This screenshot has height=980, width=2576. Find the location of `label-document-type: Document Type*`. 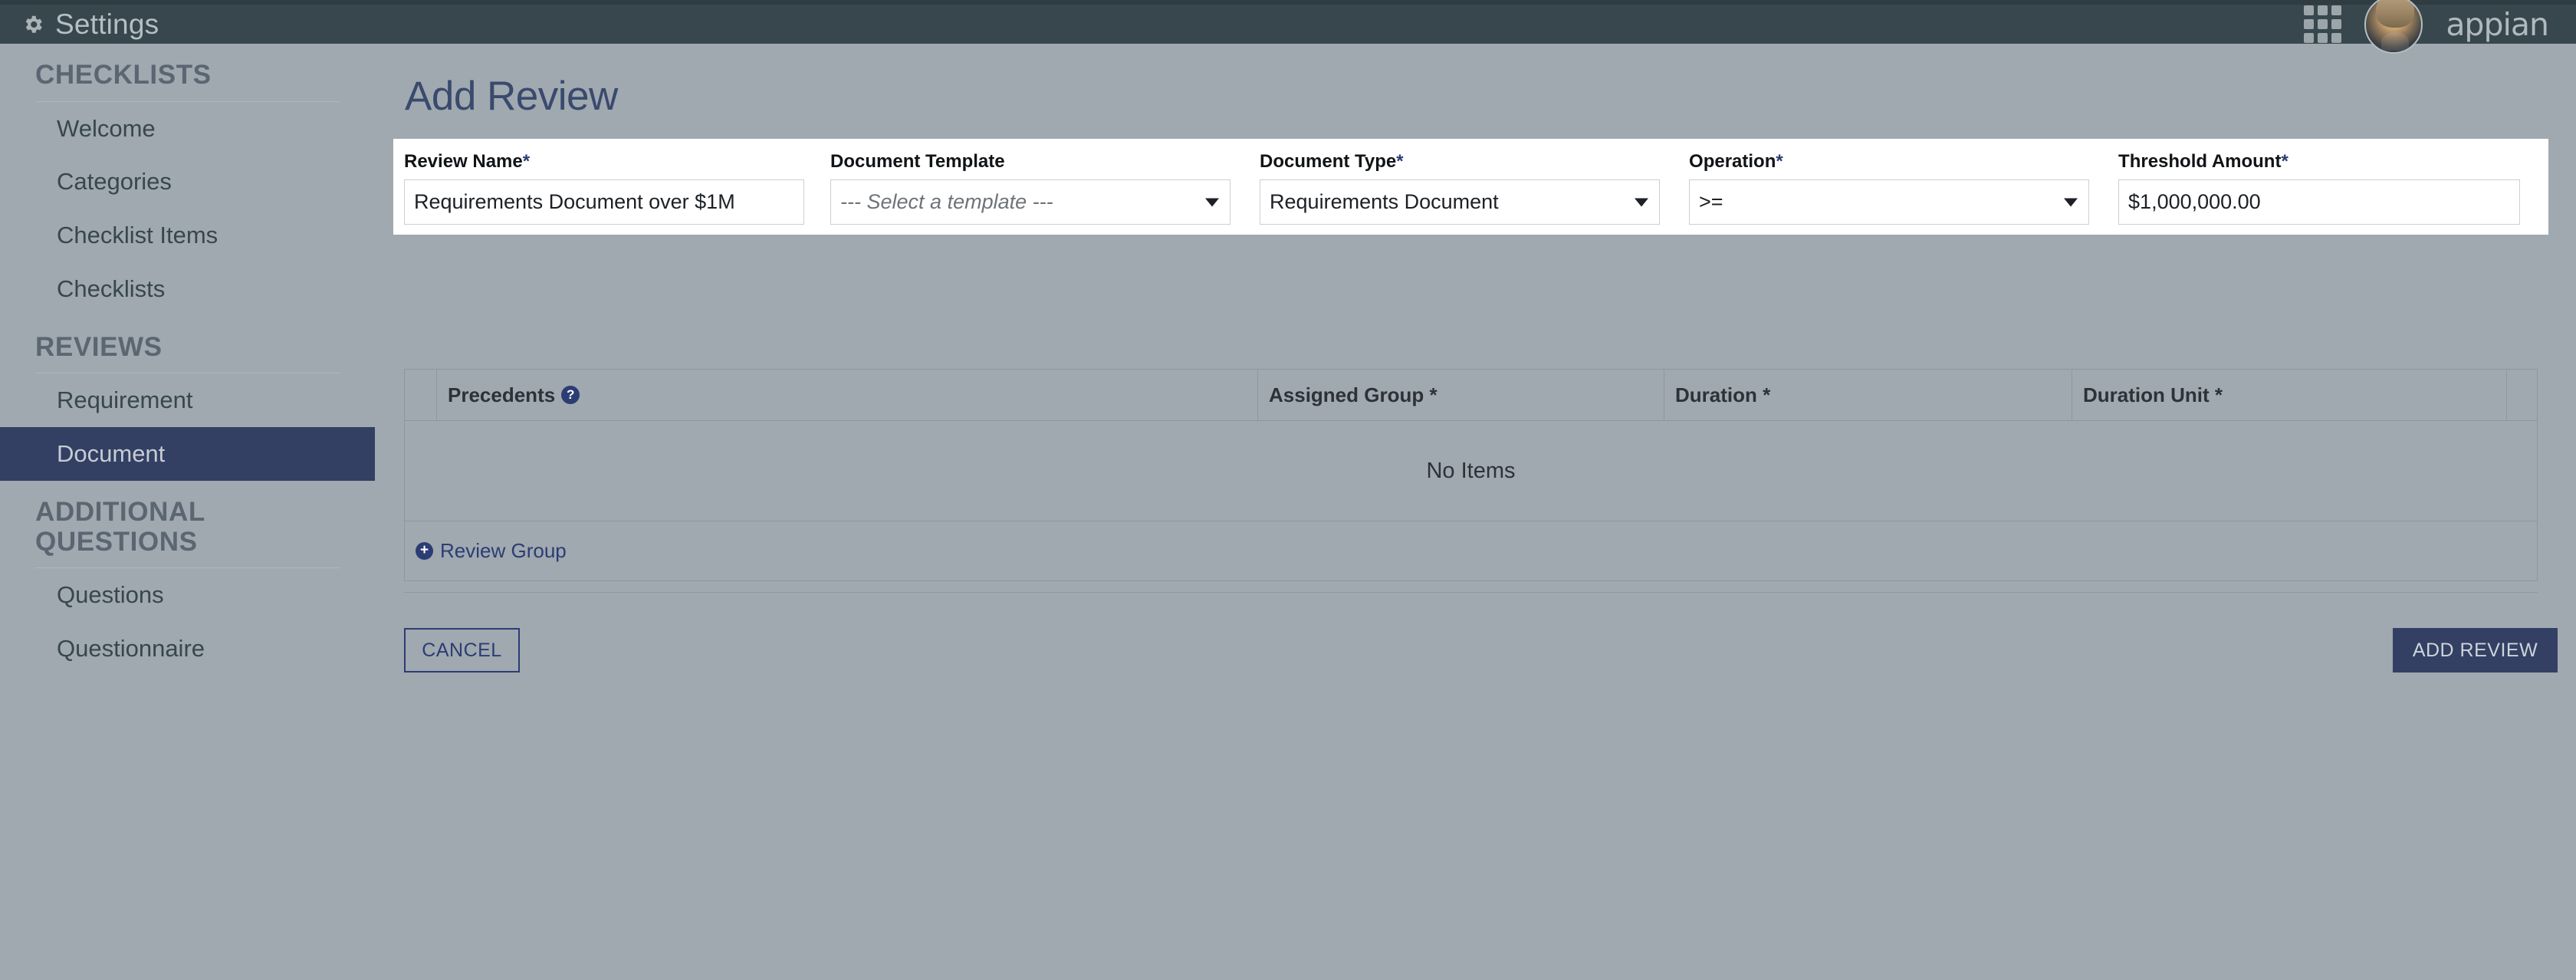

label-document-type: Document Type* is located at coordinates (1332, 161).